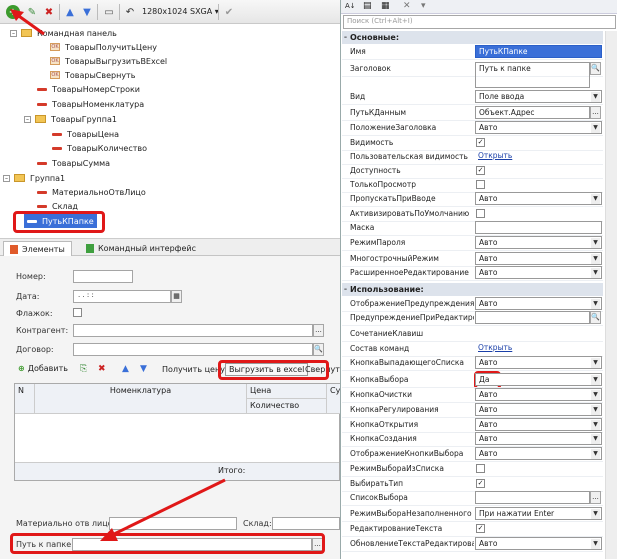  I want to click on property-name: Имя, so click(358, 51).